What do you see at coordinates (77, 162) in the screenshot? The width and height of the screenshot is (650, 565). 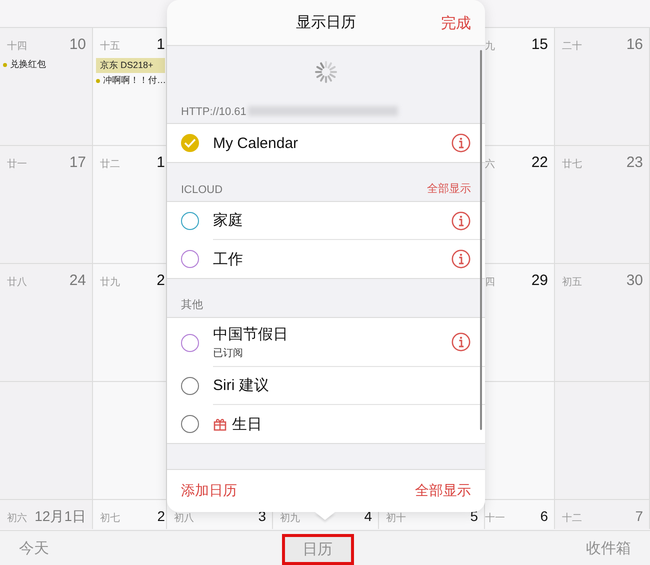 I see `day-number: 17` at bounding box center [77, 162].